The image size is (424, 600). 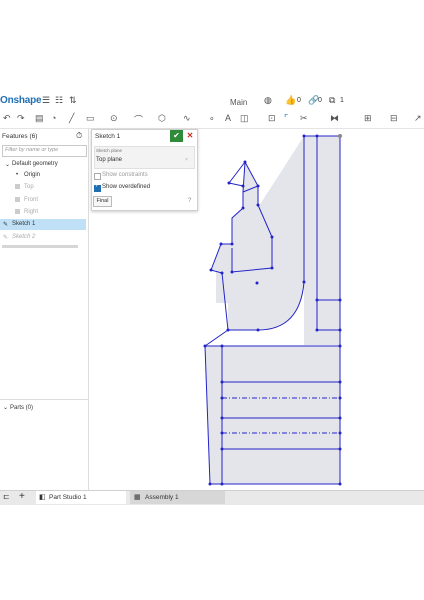 What do you see at coordinates (162, 497) in the screenshot?
I see `assembly-label: Assembly 1` at bounding box center [162, 497].